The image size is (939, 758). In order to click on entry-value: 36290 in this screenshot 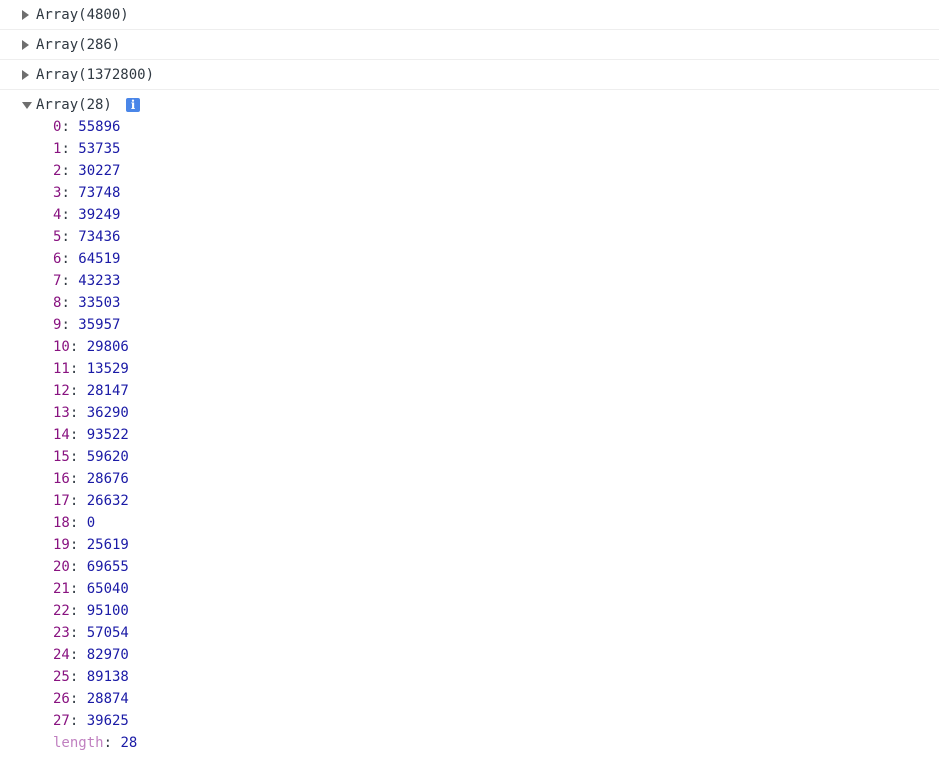, I will do `click(107, 413)`.